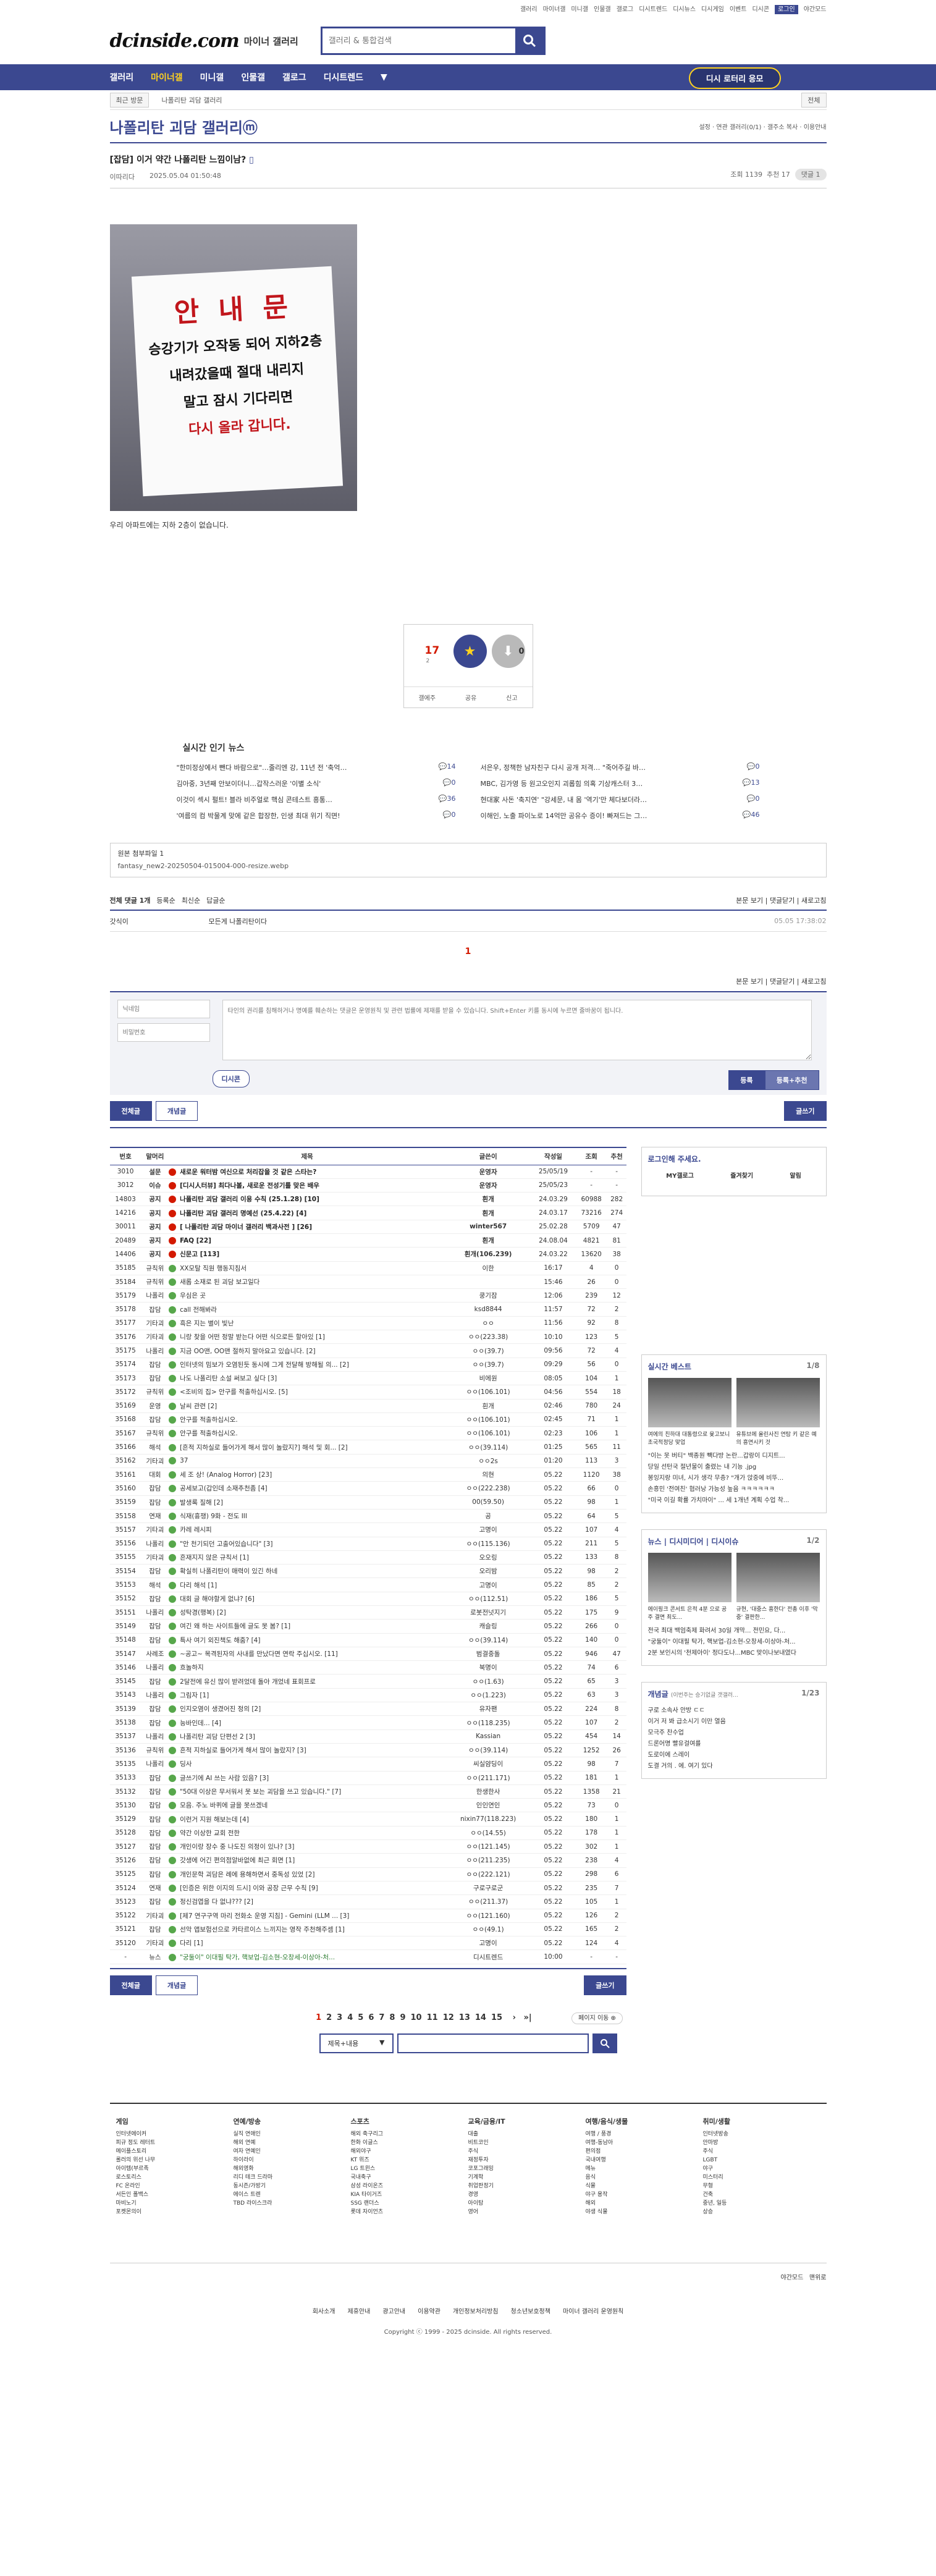 Image resolution: width=936 pixels, height=2576 pixels. I want to click on post-title-link: 공세보고(갑인데 소재추천좀 [4], so click(224, 1488).